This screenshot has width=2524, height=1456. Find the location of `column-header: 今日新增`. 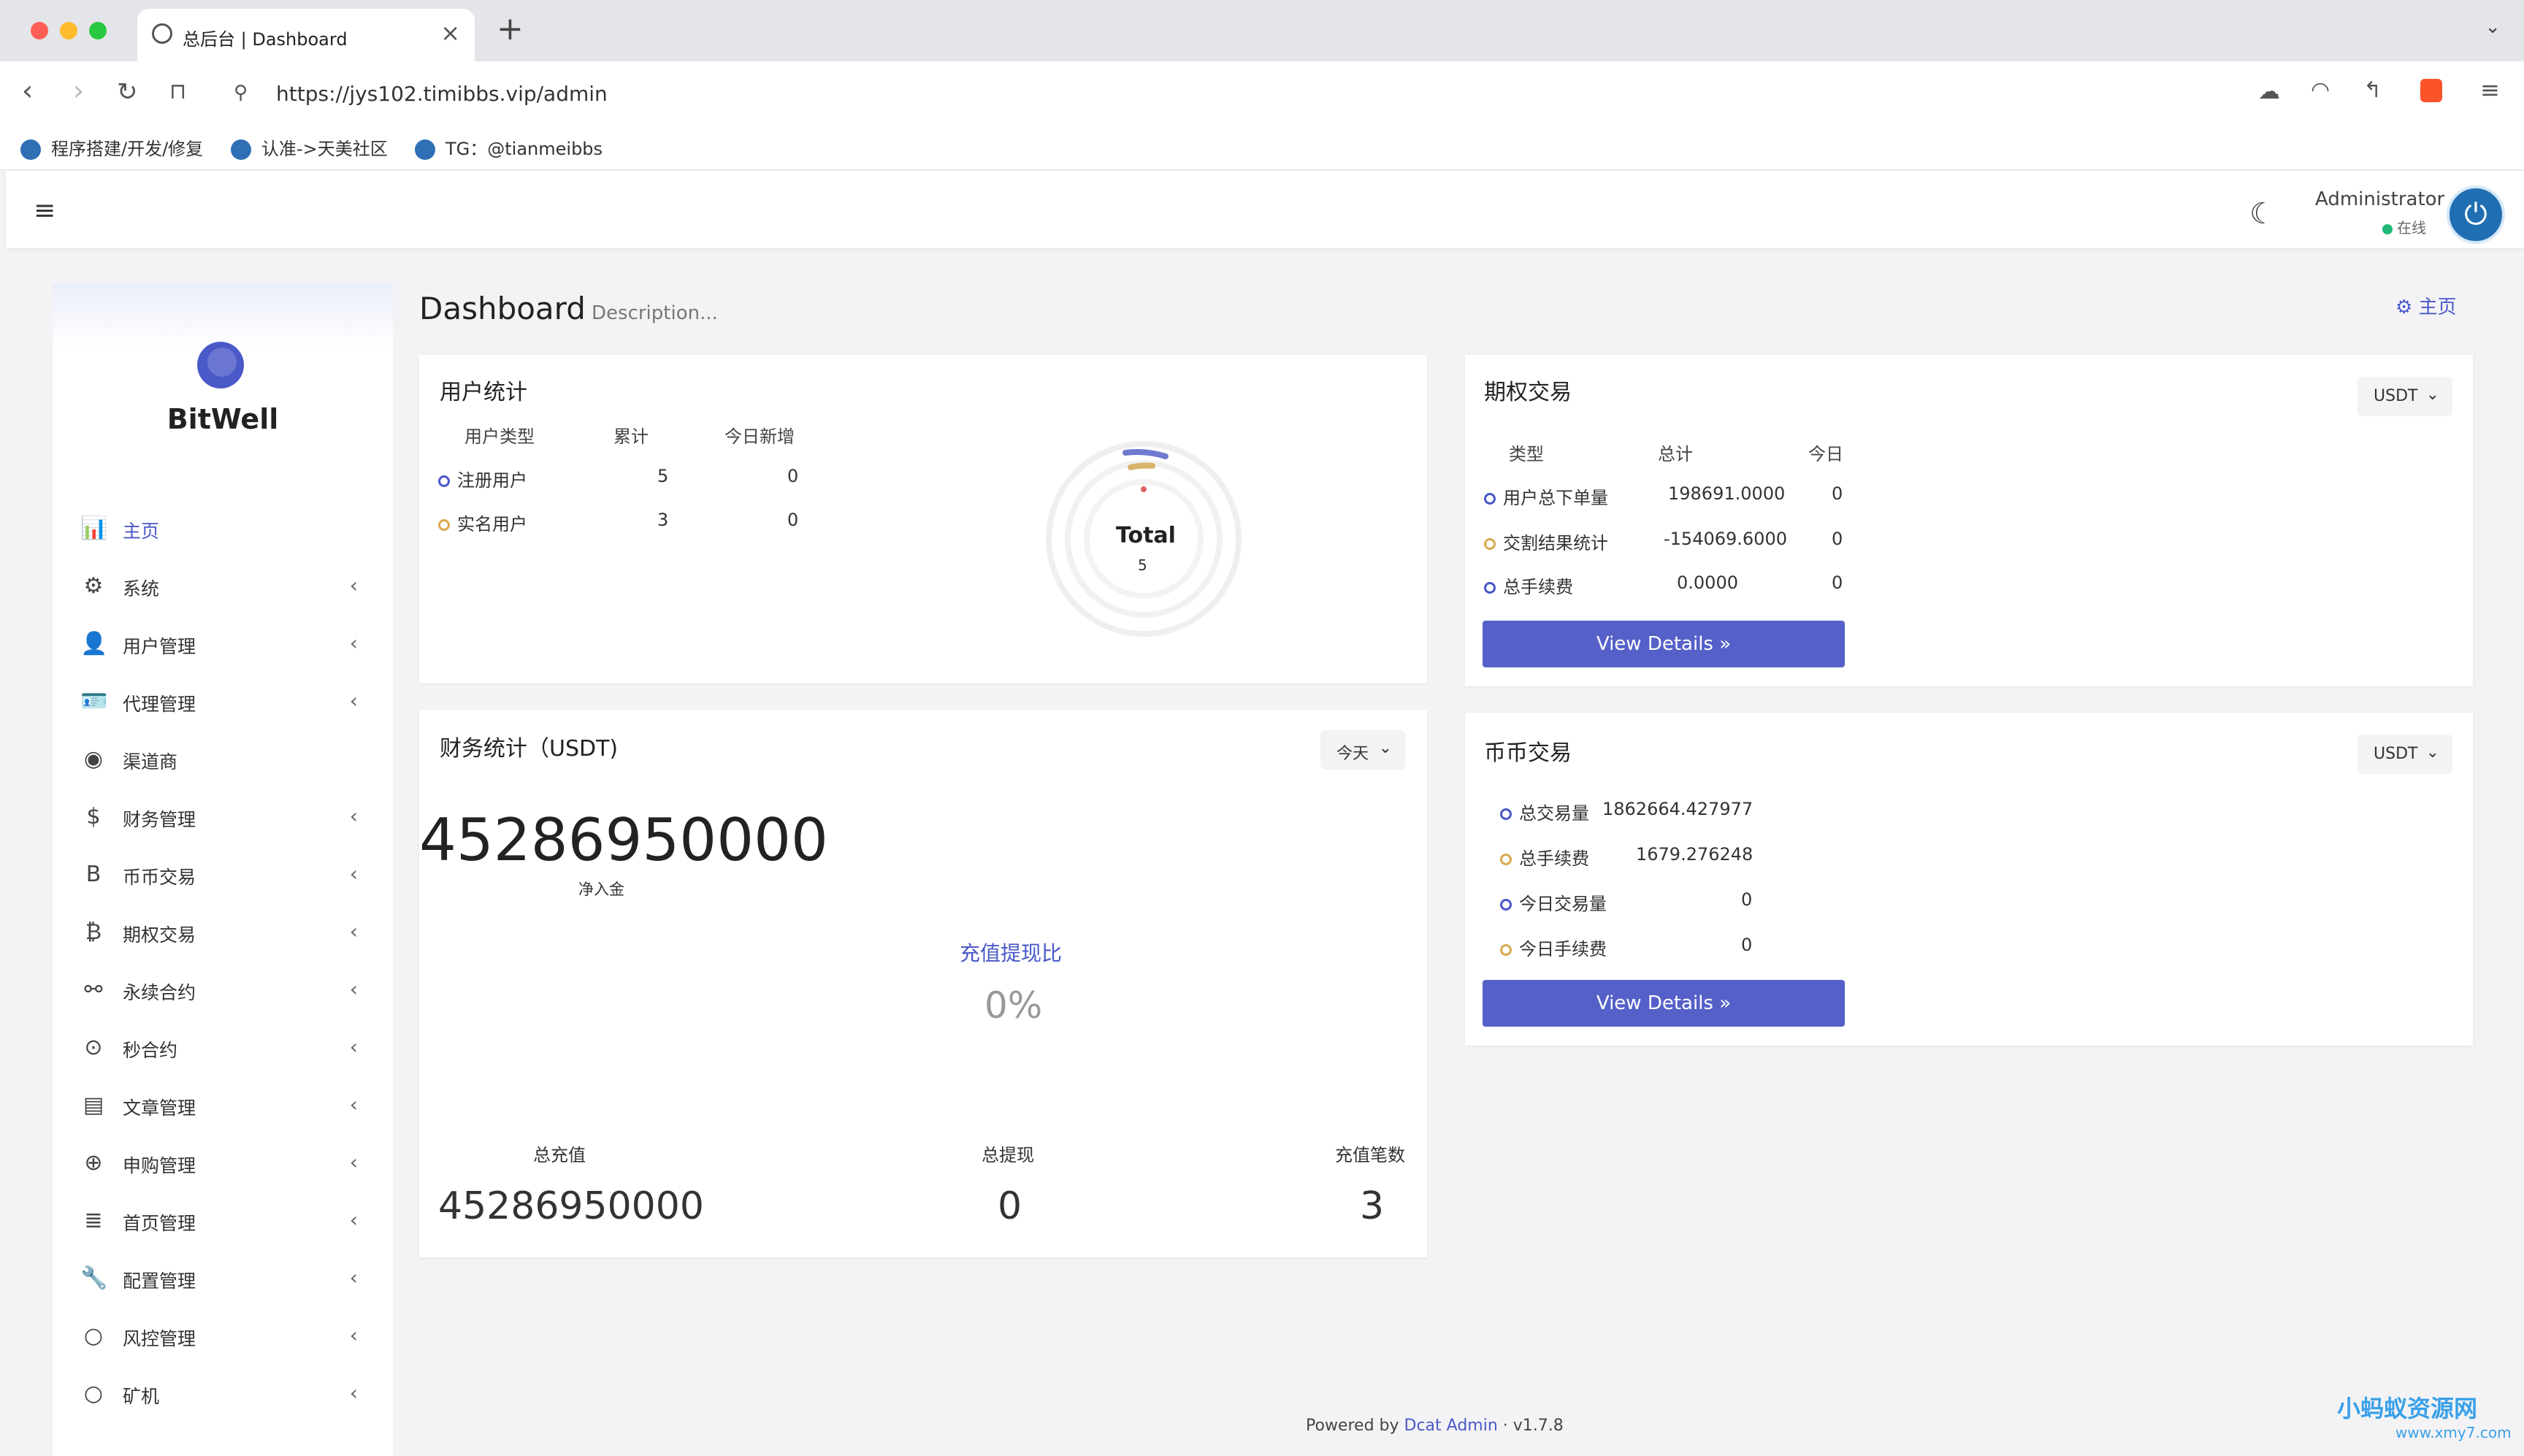

column-header: 今日新增 is located at coordinates (759, 436).